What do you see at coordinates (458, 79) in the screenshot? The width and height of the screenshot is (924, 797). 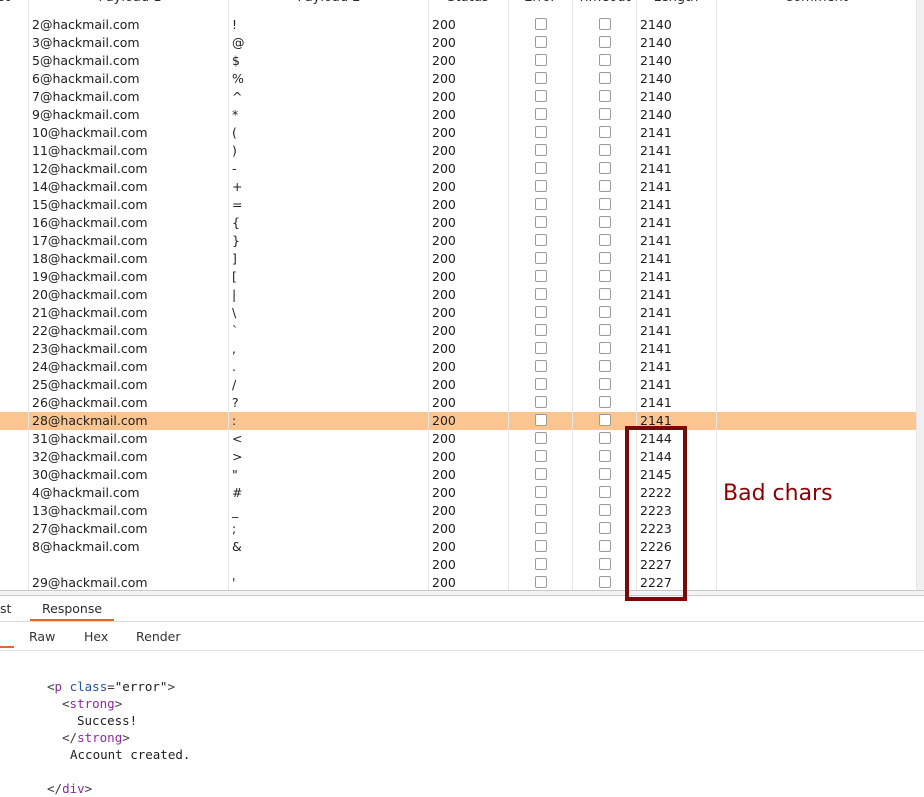 I see `table-row: 6@hackmail.com% 200 2140` at bounding box center [458, 79].